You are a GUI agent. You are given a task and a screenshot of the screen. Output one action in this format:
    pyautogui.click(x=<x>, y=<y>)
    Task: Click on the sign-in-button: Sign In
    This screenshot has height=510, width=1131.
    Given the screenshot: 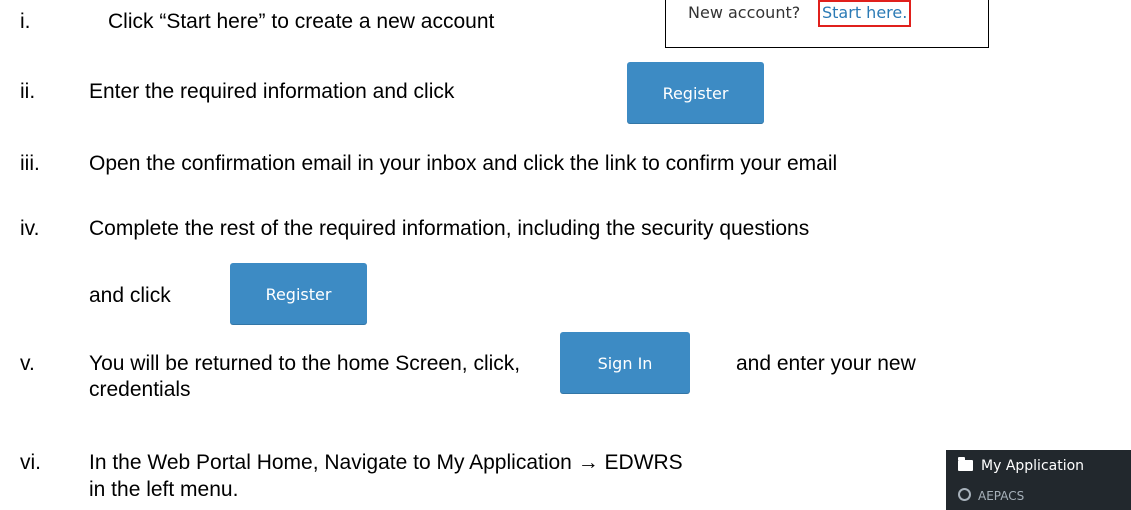 What is the action you would take?
    pyautogui.click(x=625, y=363)
    